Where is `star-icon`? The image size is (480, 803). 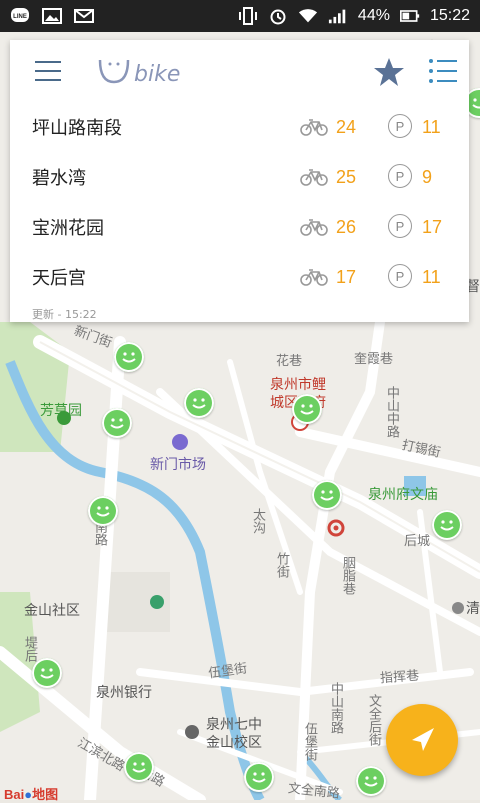
star-icon is located at coordinates (389, 72).